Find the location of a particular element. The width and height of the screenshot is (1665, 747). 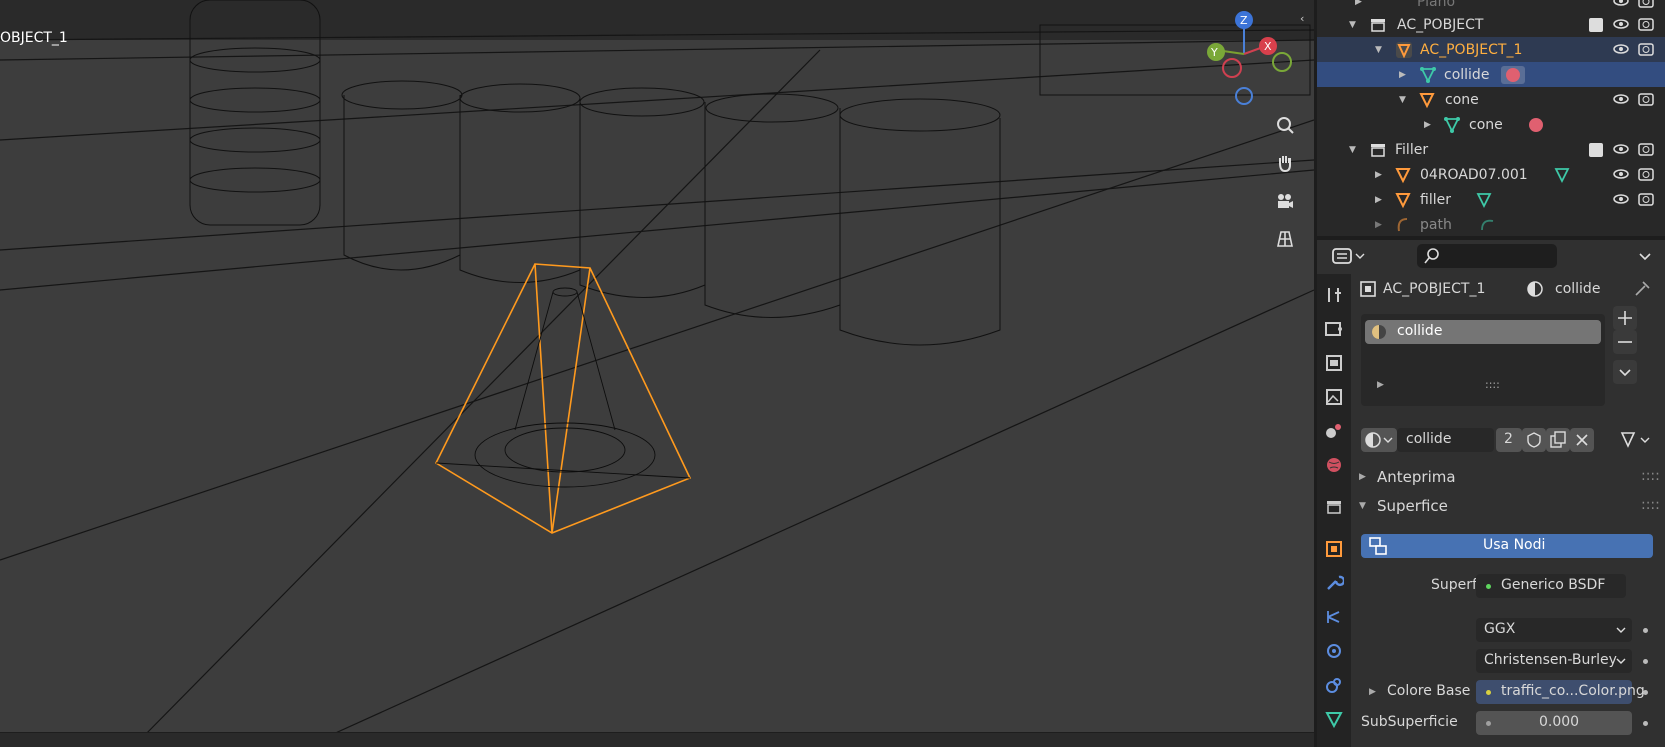

users-count: 2 is located at coordinates (1509, 440).